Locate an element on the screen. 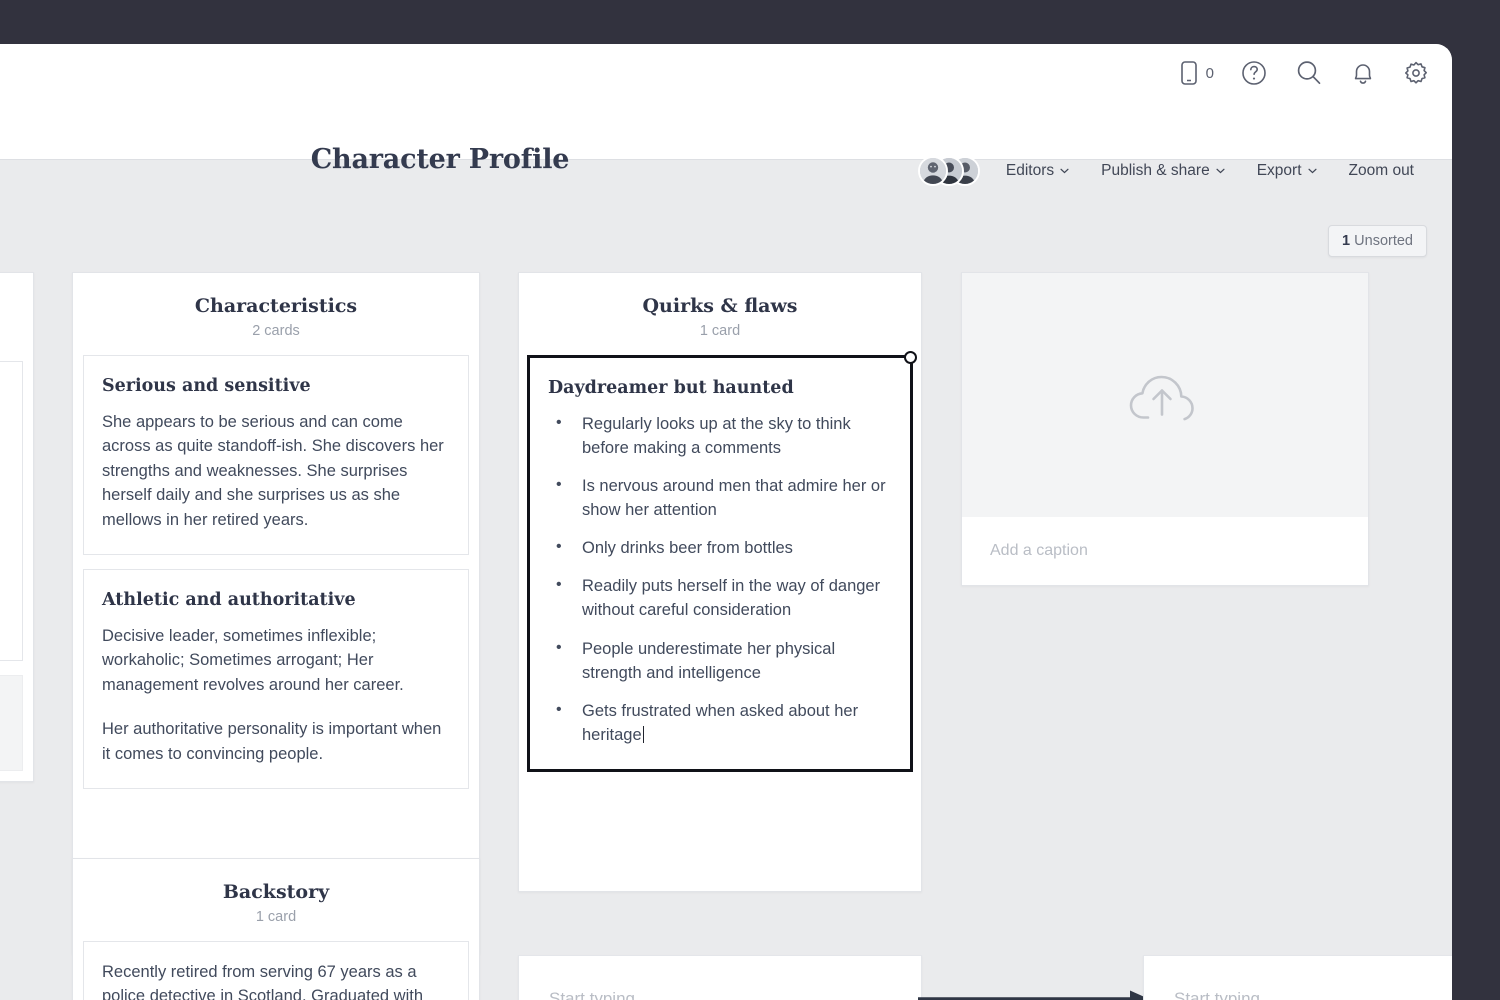 This screenshot has width=1500, height=1000. column-header: Characteristics 2 cards is located at coordinates (276, 314).